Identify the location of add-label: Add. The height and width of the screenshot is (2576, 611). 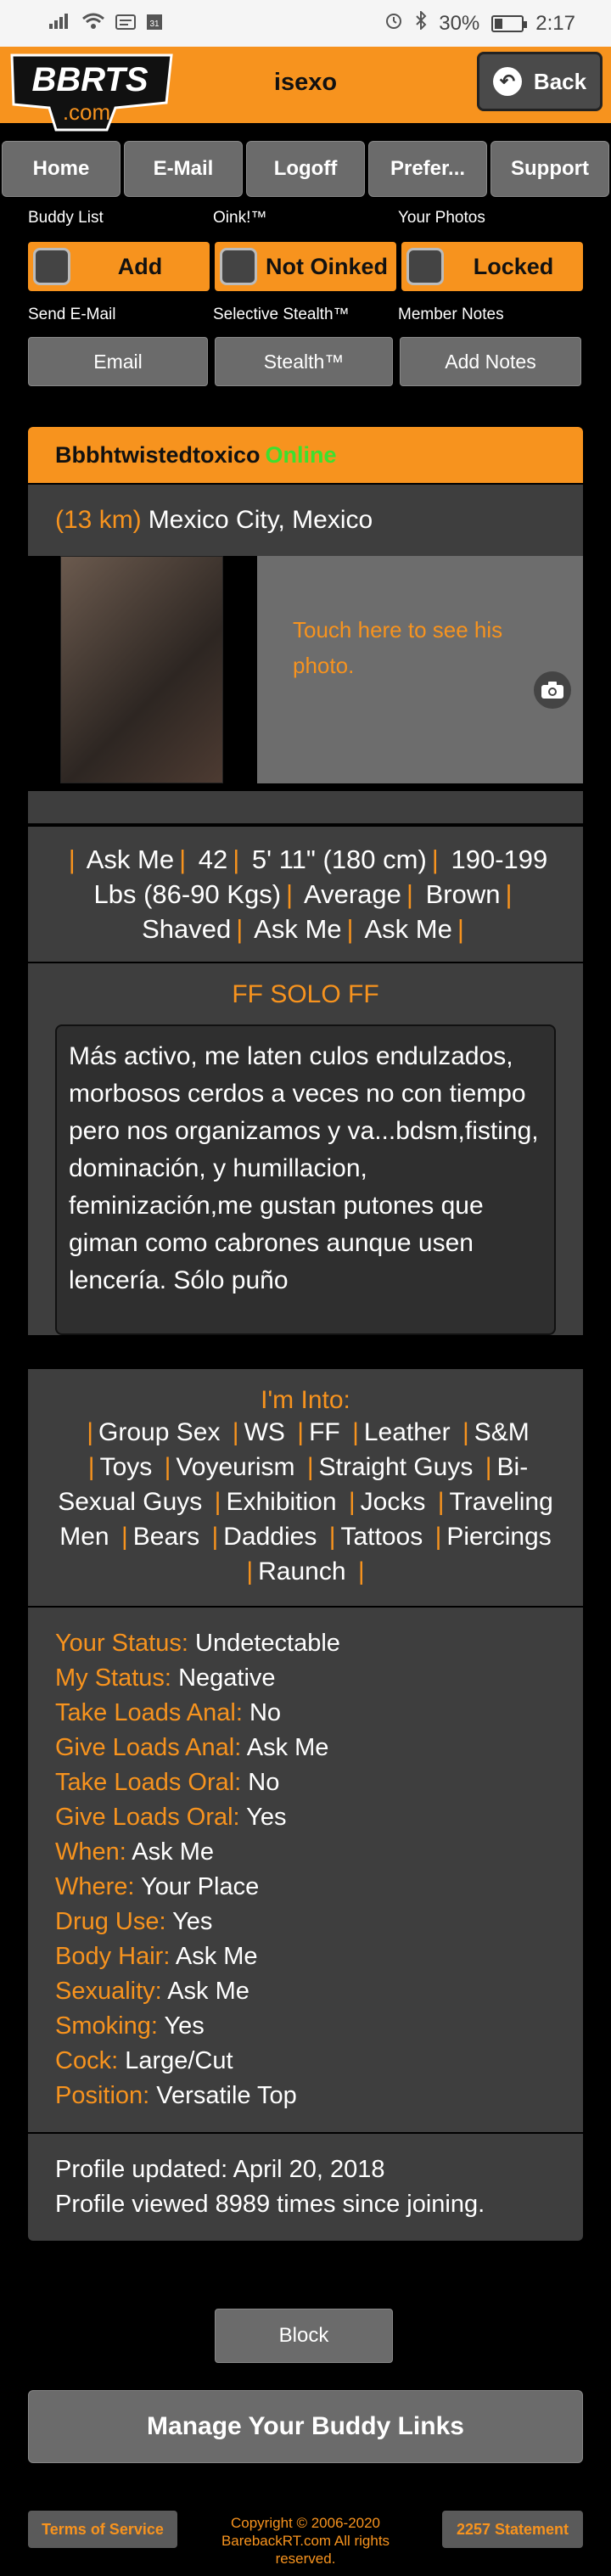
(140, 266).